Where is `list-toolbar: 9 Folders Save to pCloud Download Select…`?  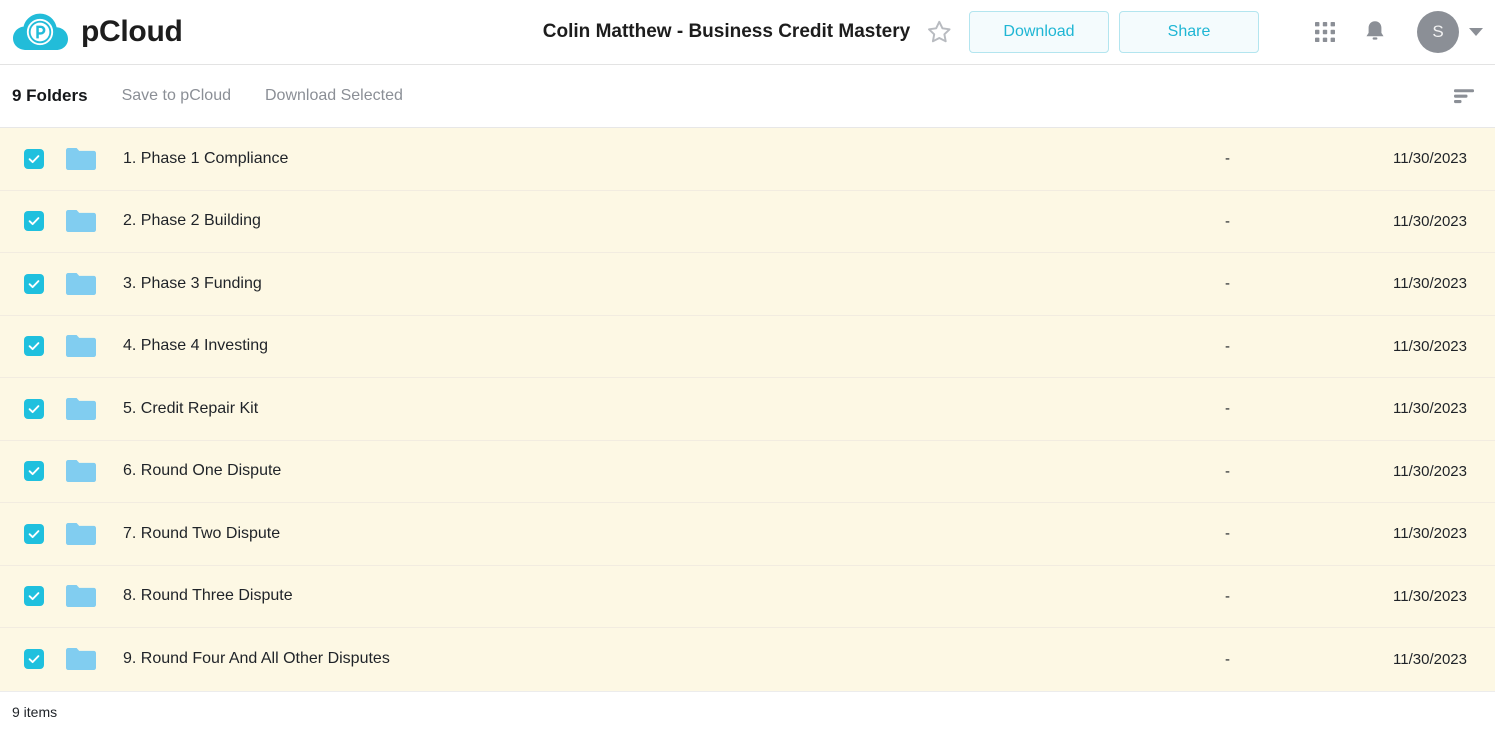 list-toolbar: 9 Folders Save to pCloud Download Select… is located at coordinates (747, 96).